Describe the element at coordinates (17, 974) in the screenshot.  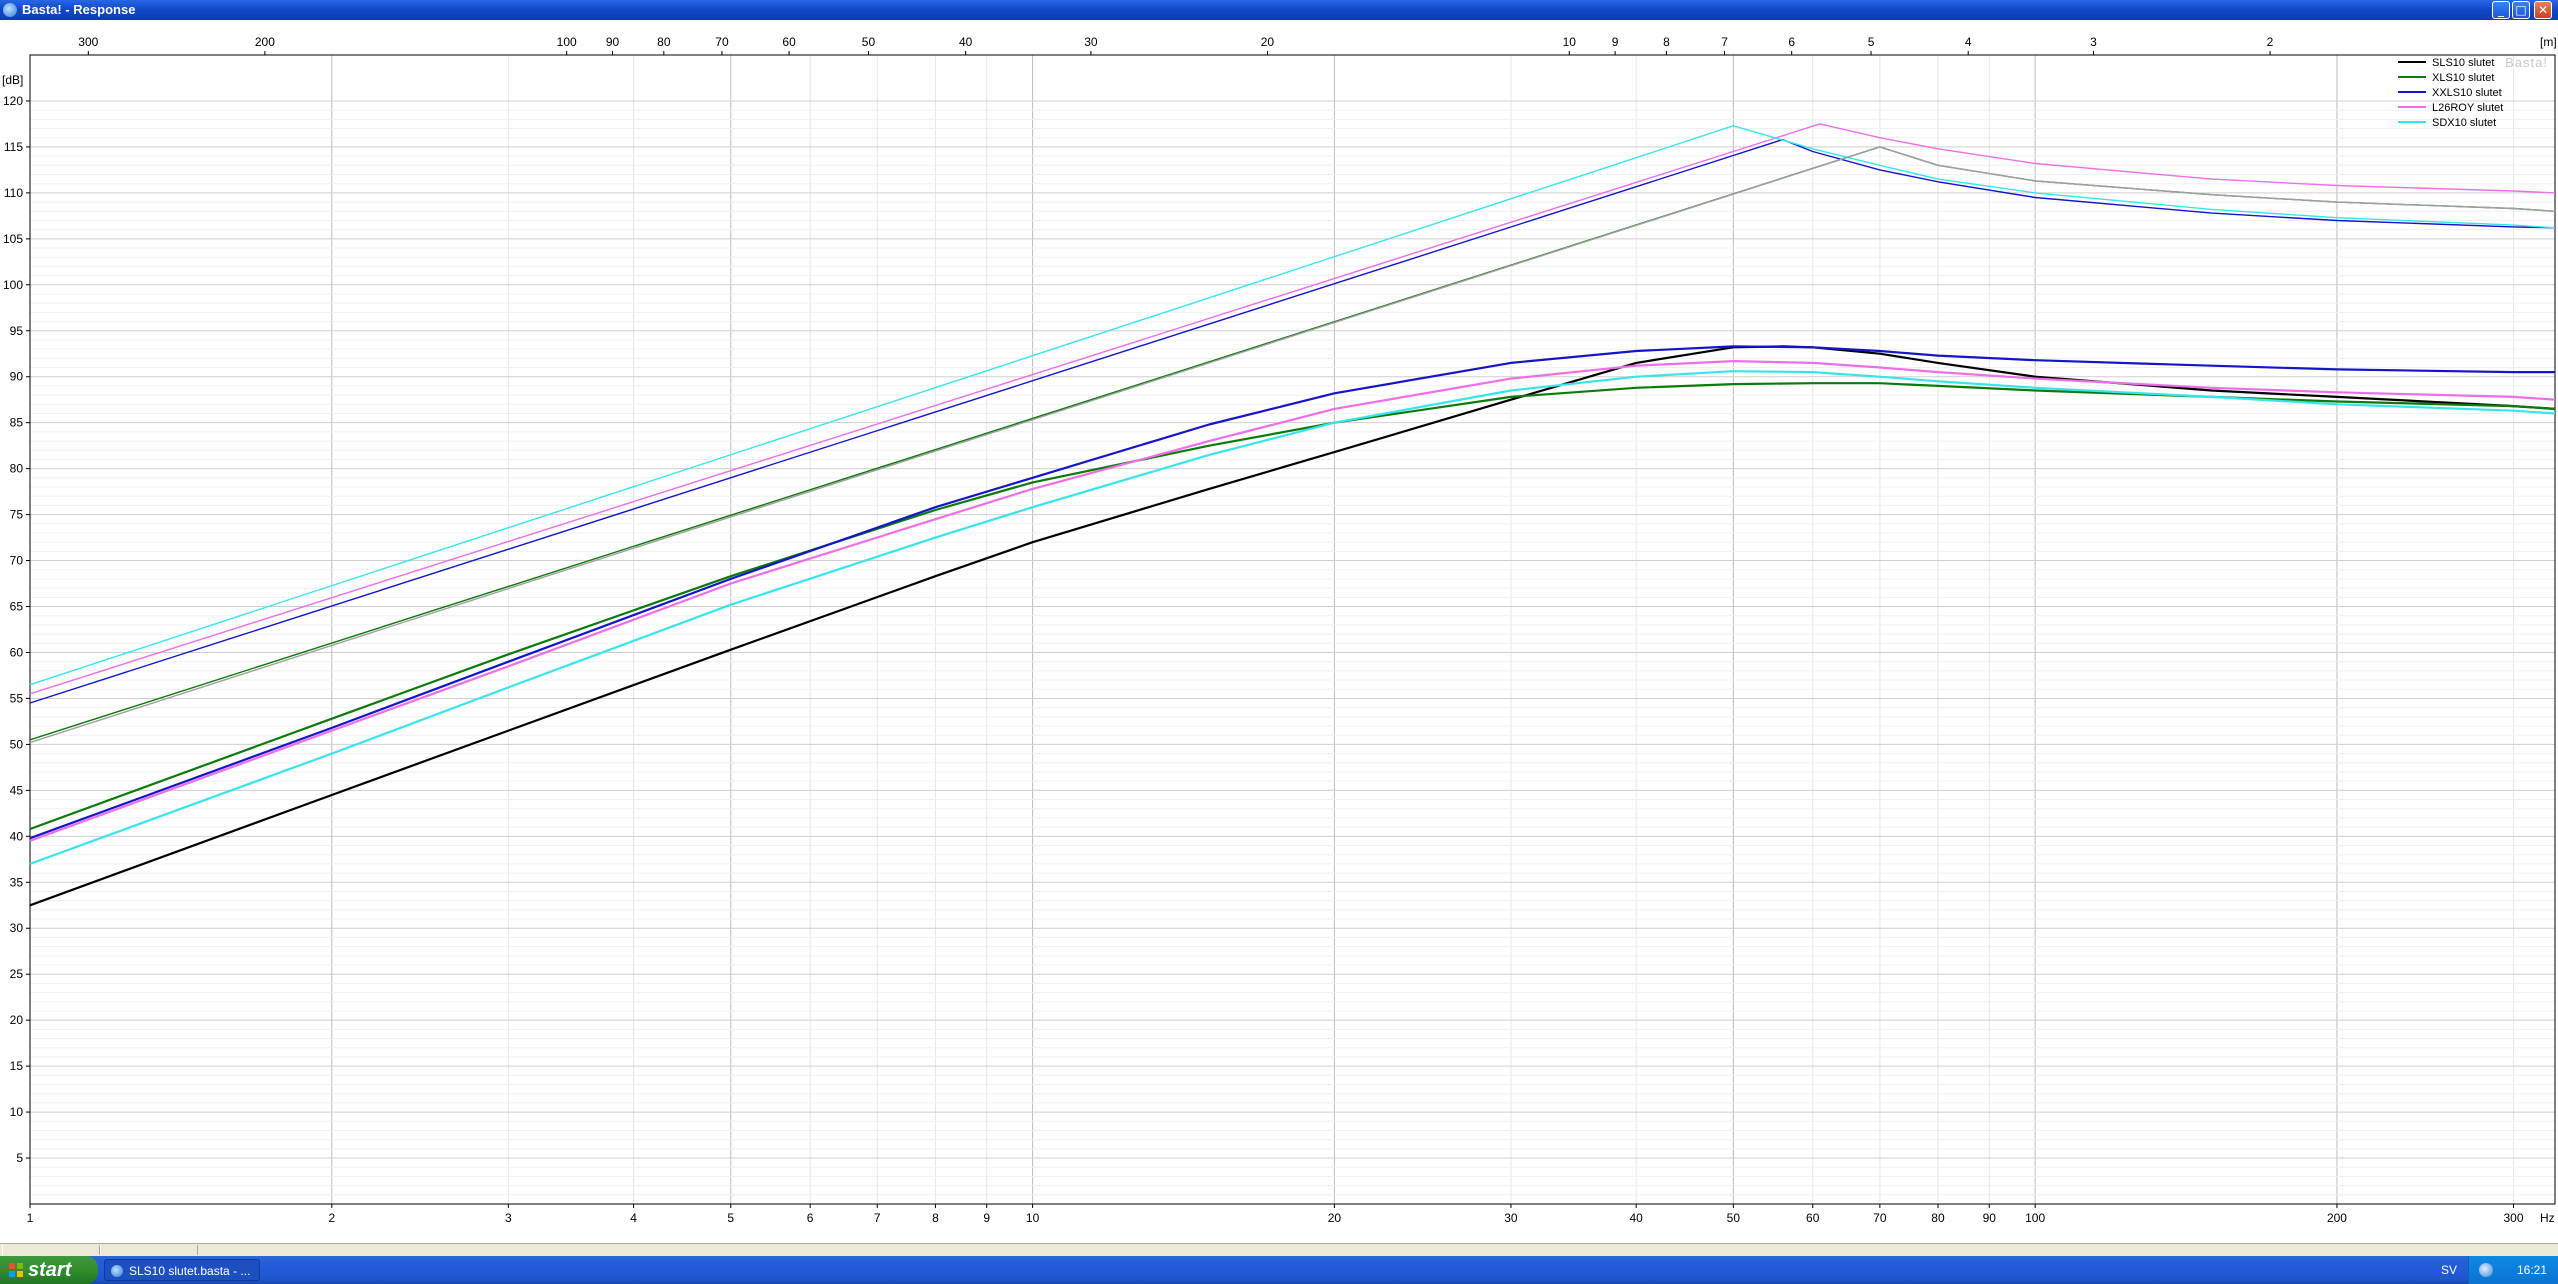
I see `y-tick-label: 25` at that location.